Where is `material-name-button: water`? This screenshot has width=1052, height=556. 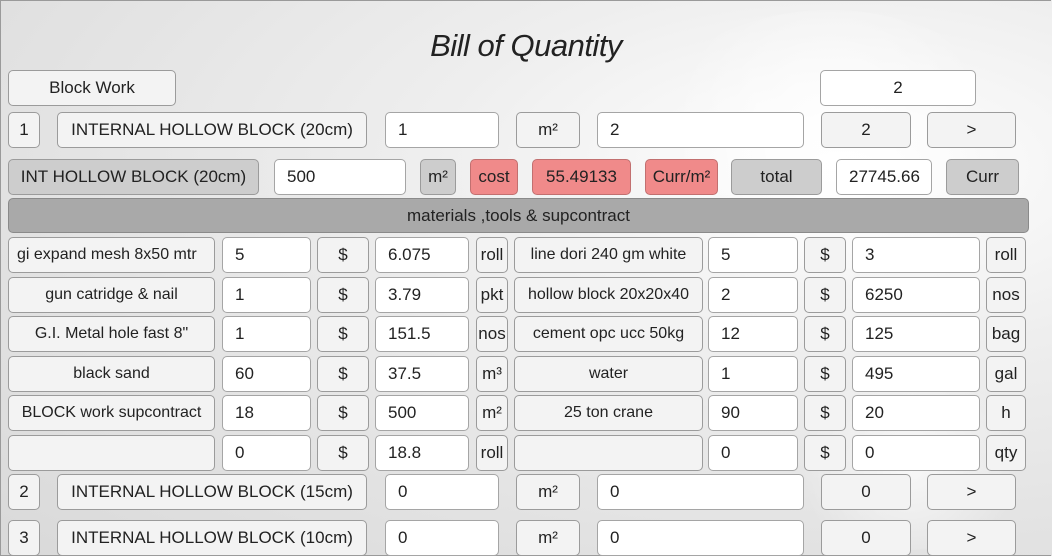 material-name-button: water is located at coordinates (608, 374).